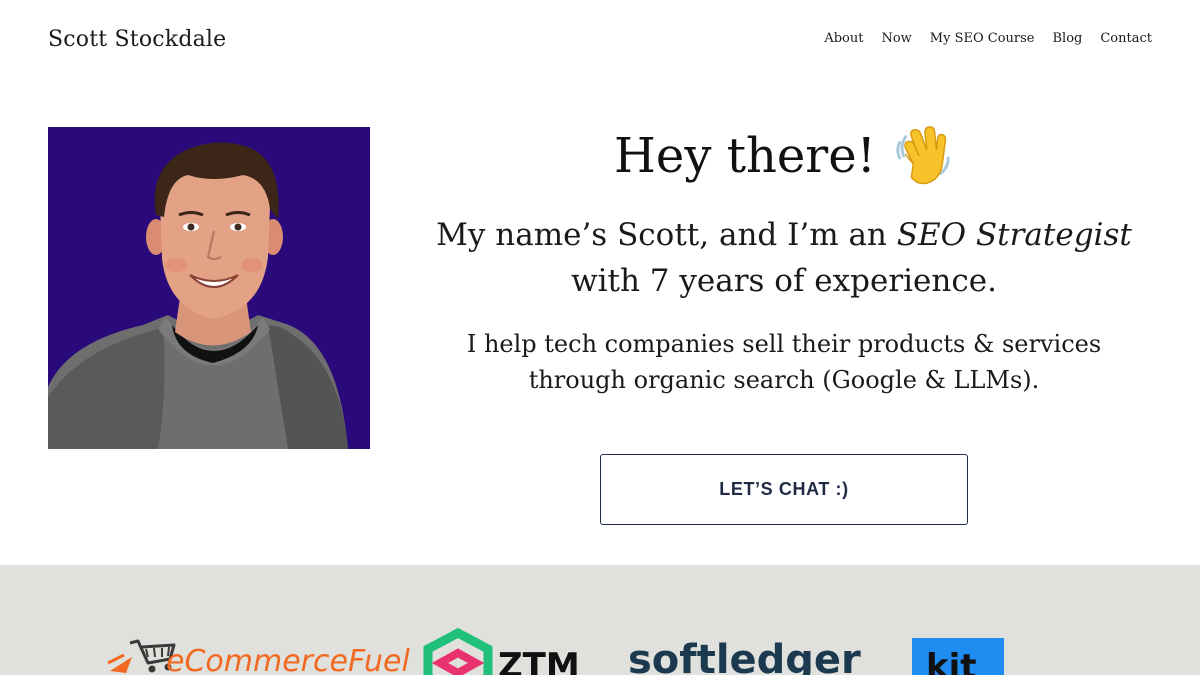  I want to click on logo-kit: kit, so click(958, 656).